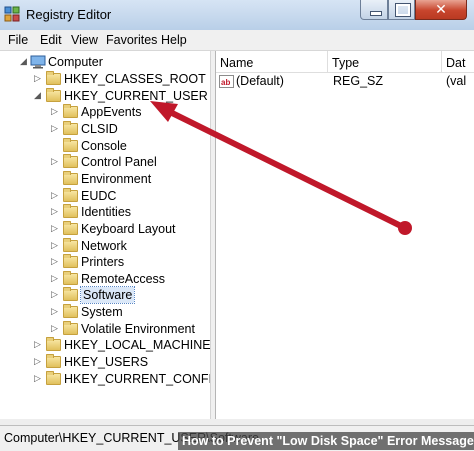  What do you see at coordinates (69, 14) in the screenshot?
I see `window-title: Registry Editor` at bounding box center [69, 14].